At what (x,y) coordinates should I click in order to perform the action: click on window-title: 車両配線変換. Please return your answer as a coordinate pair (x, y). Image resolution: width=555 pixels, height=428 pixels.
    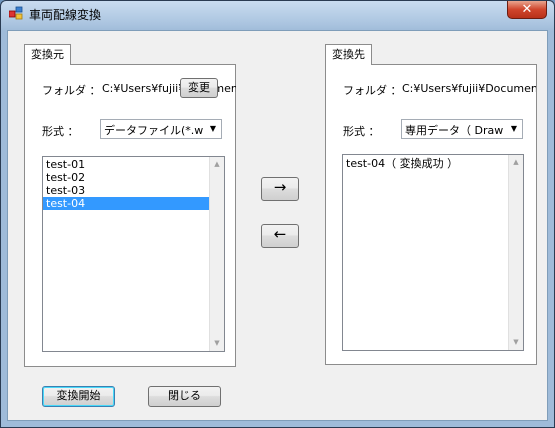
    Looking at the image, I should click on (65, 15).